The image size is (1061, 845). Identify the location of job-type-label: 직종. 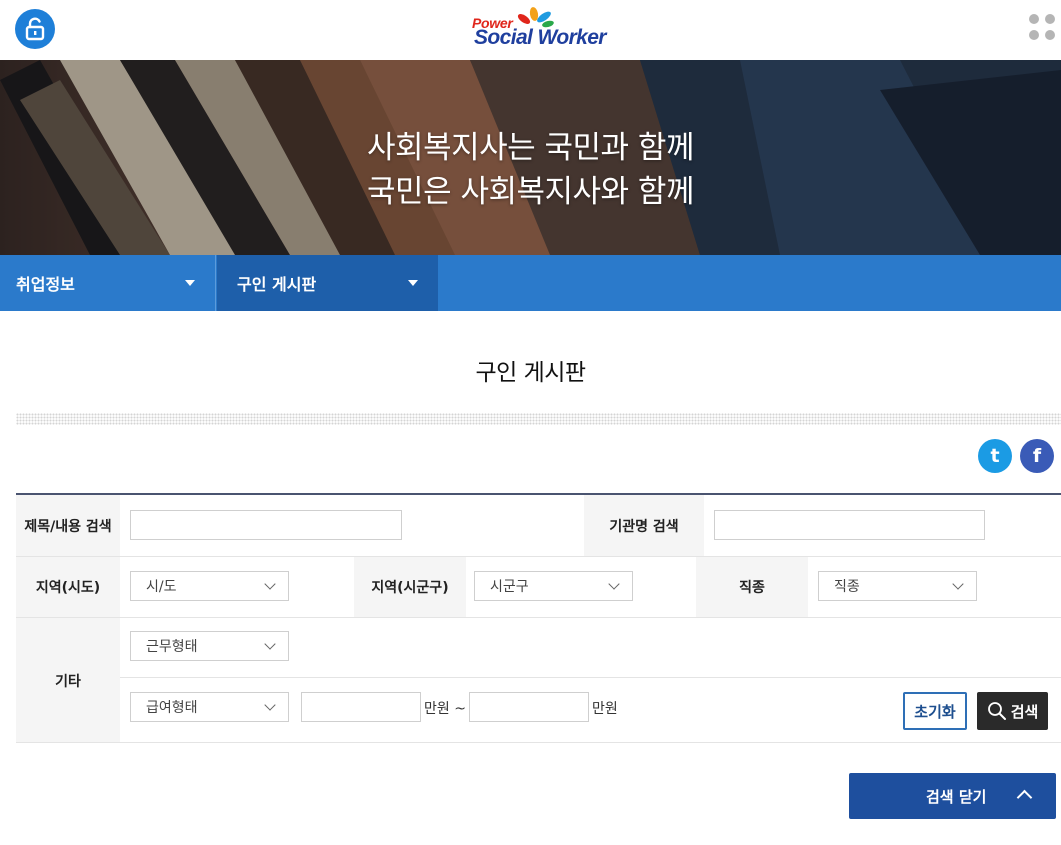
(752, 587).